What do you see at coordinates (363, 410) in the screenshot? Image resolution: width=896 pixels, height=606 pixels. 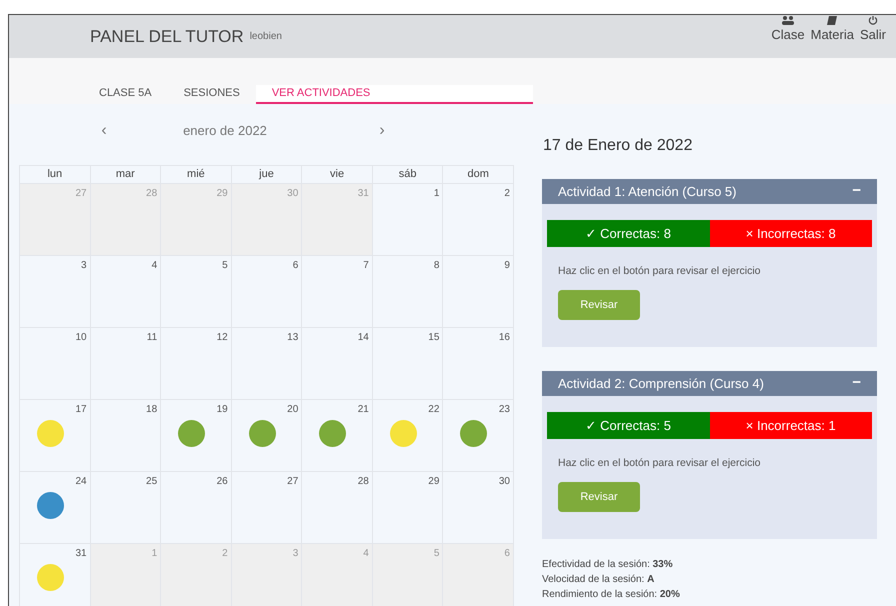 I see `day-number: 21` at bounding box center [363, 410].